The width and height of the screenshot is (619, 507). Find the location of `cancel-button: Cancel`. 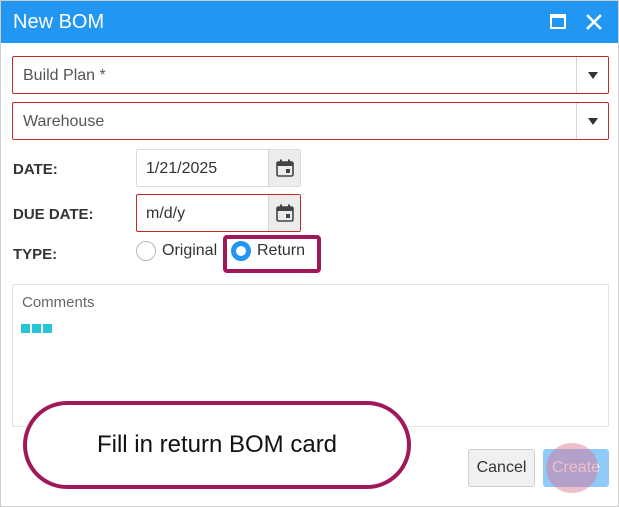

cancel-button: Cancel is located at coordinates (501, 468).